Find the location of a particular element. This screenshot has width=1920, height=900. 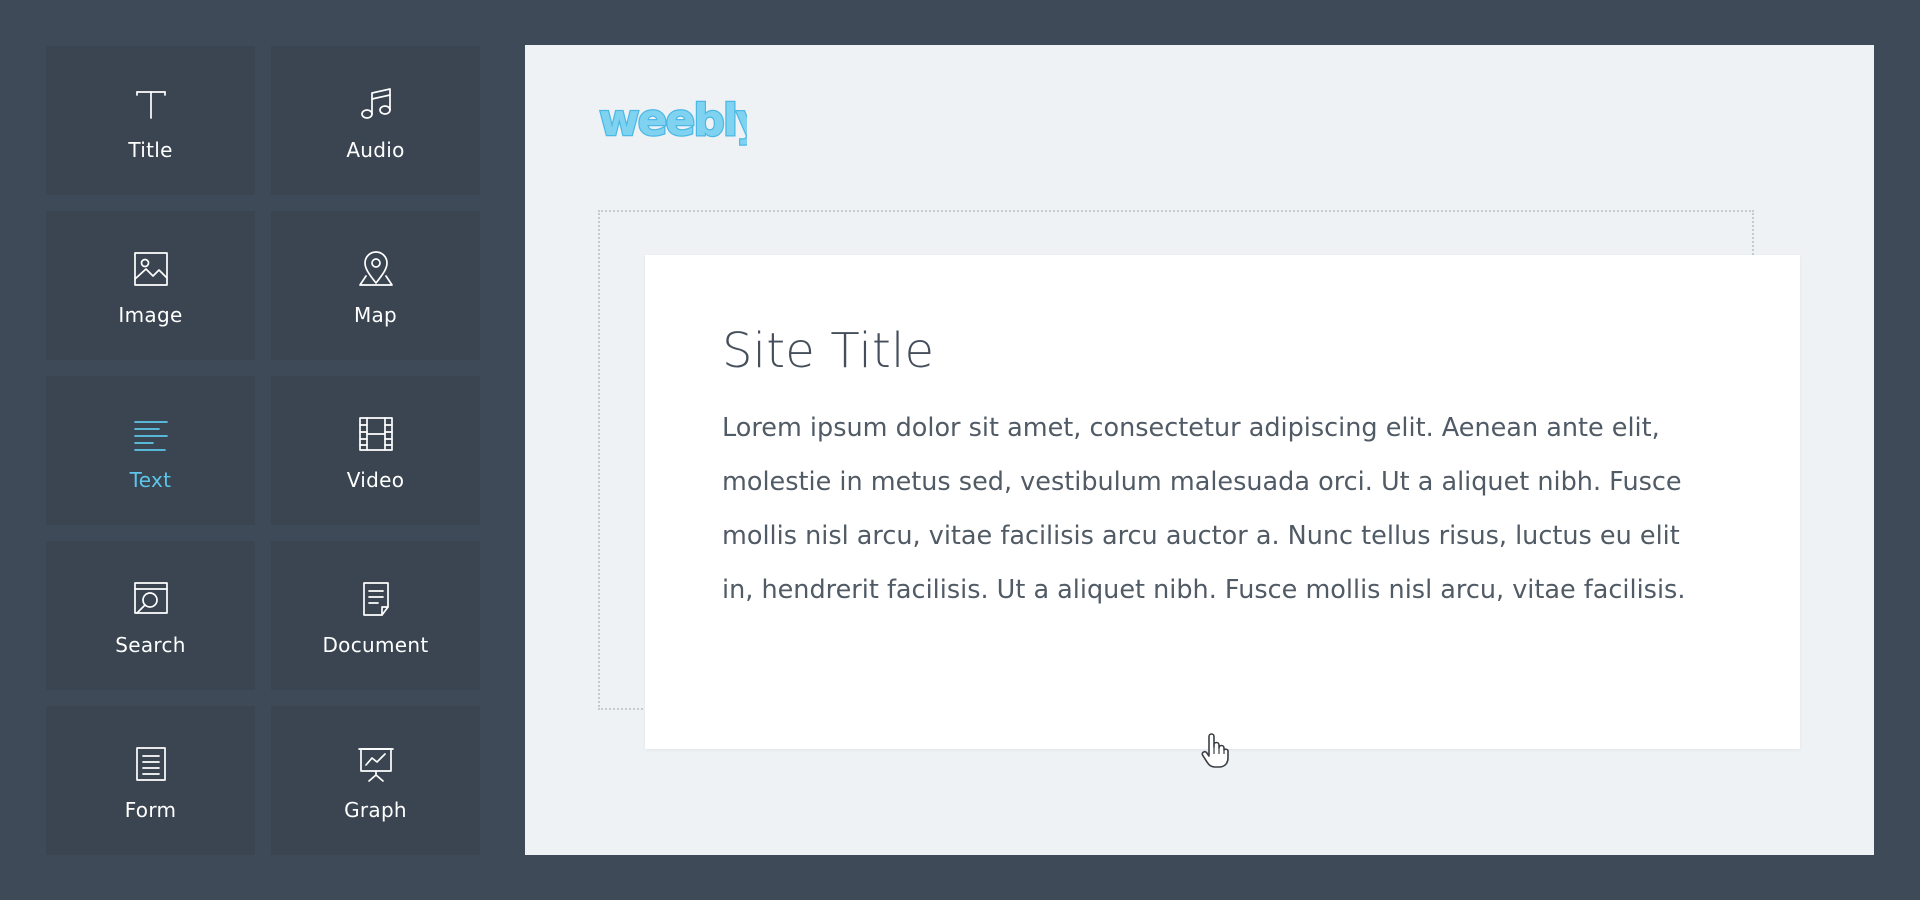

image-icon is located at coordinates (151, 269).